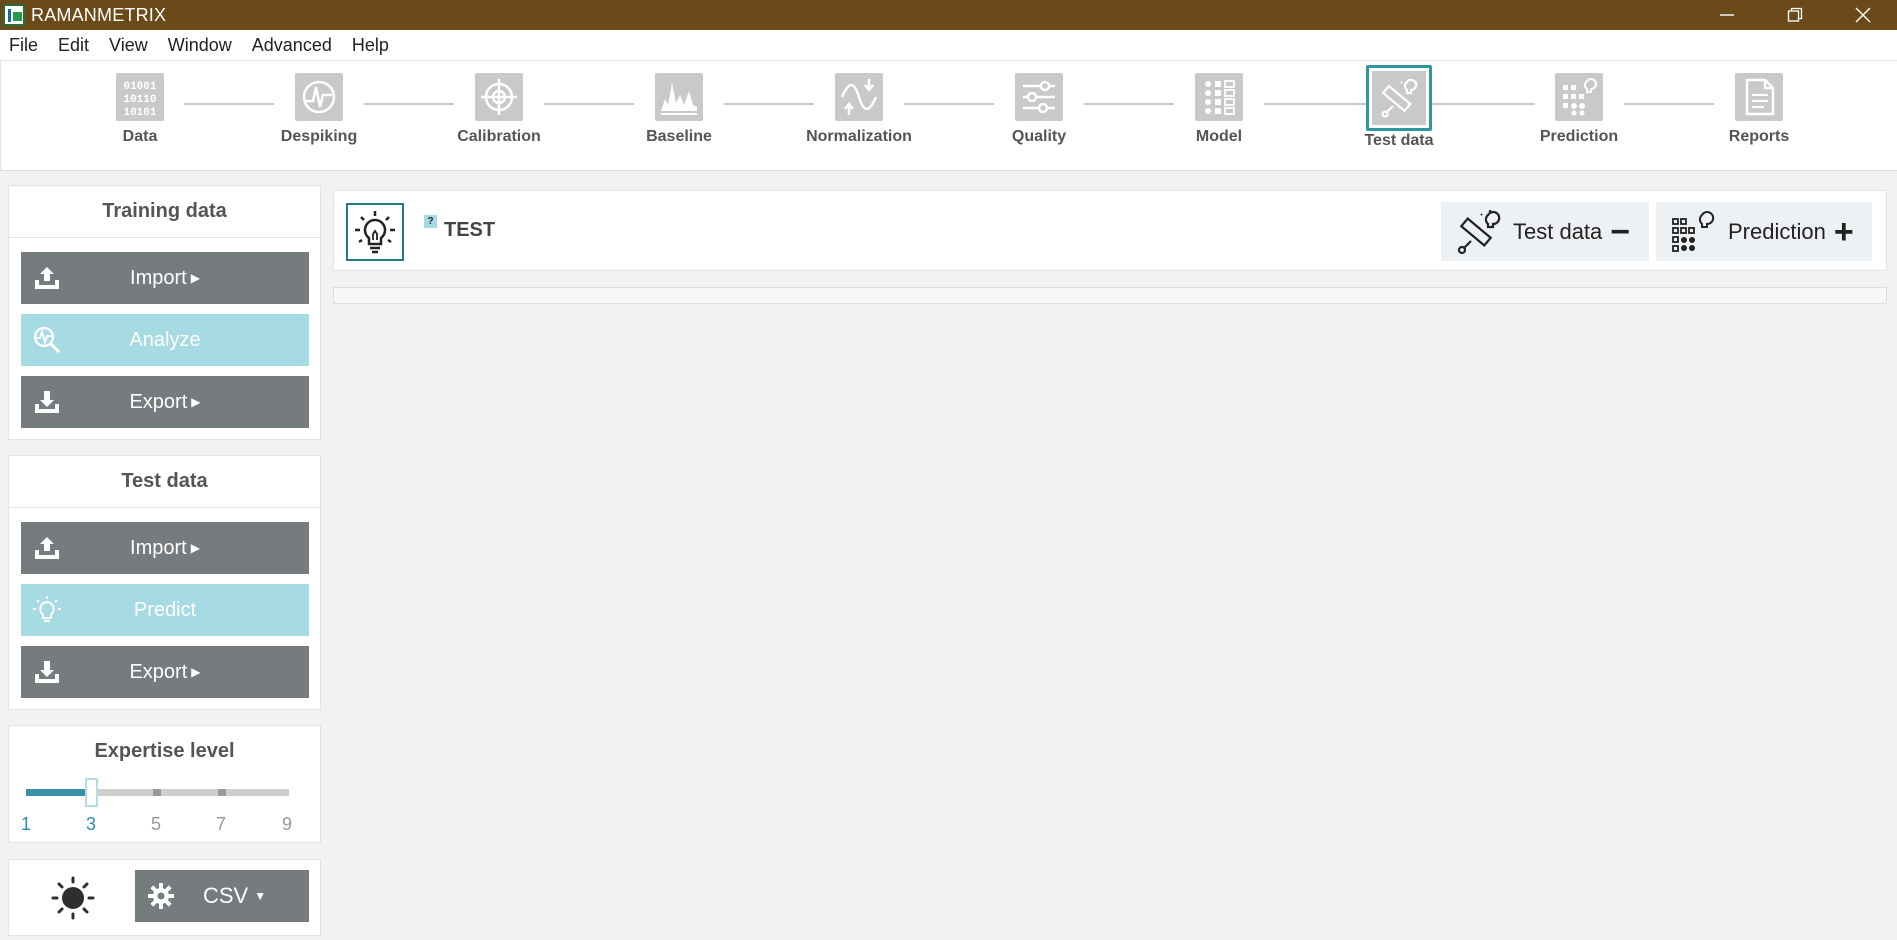 The height and width of the screenshot is (940, 1897). What do you see at coordinates (1219, 97) in the screenshot?
I see `grid-model-icon` at bounding box center [1219, 97].